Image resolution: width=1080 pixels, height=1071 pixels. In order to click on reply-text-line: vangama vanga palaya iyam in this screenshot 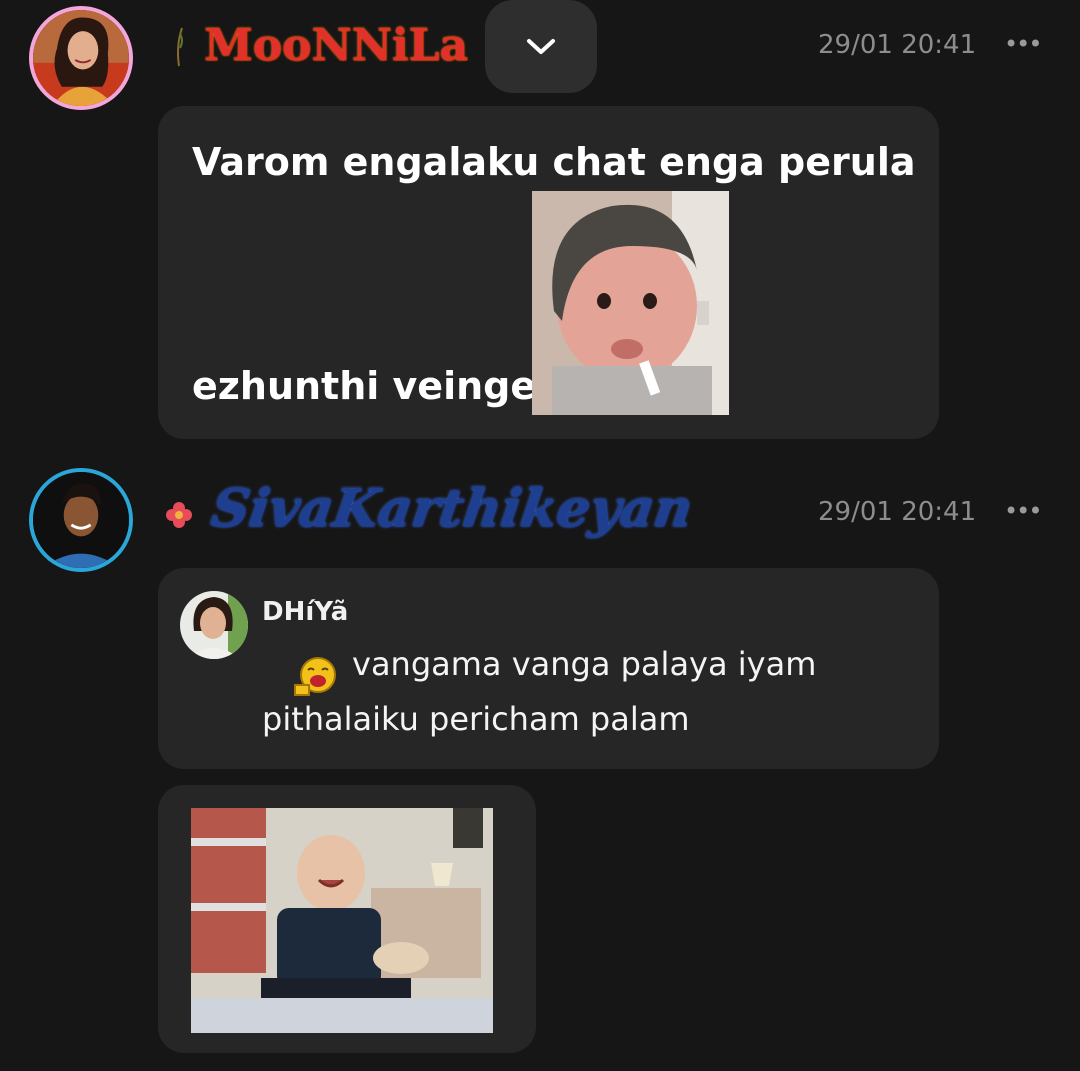, I will do `click(584, 664)`.